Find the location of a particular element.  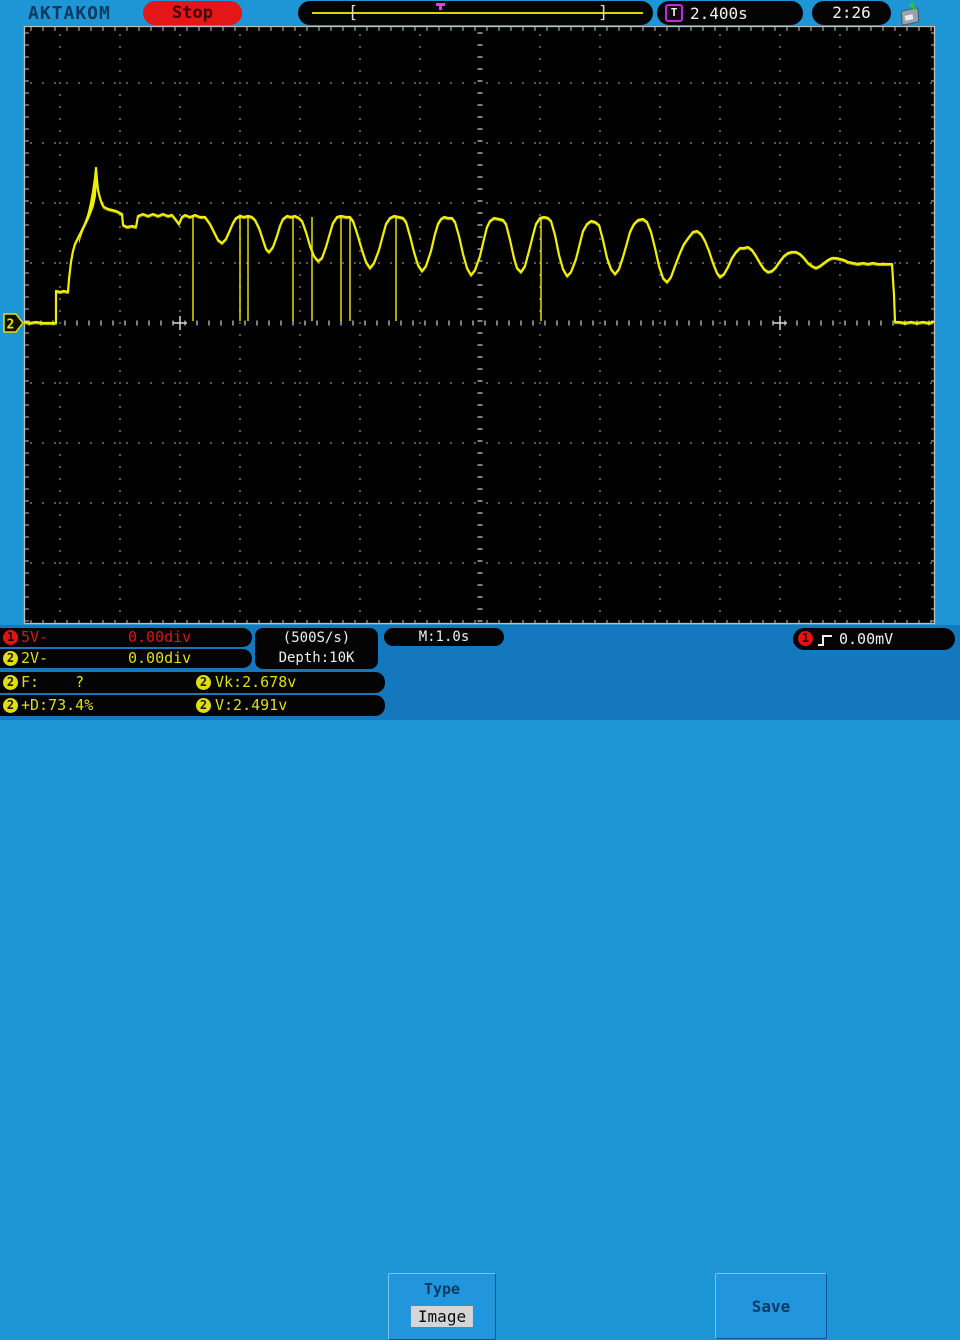

meas3-ch-badge: 2 is located at coordinates (10, 705).